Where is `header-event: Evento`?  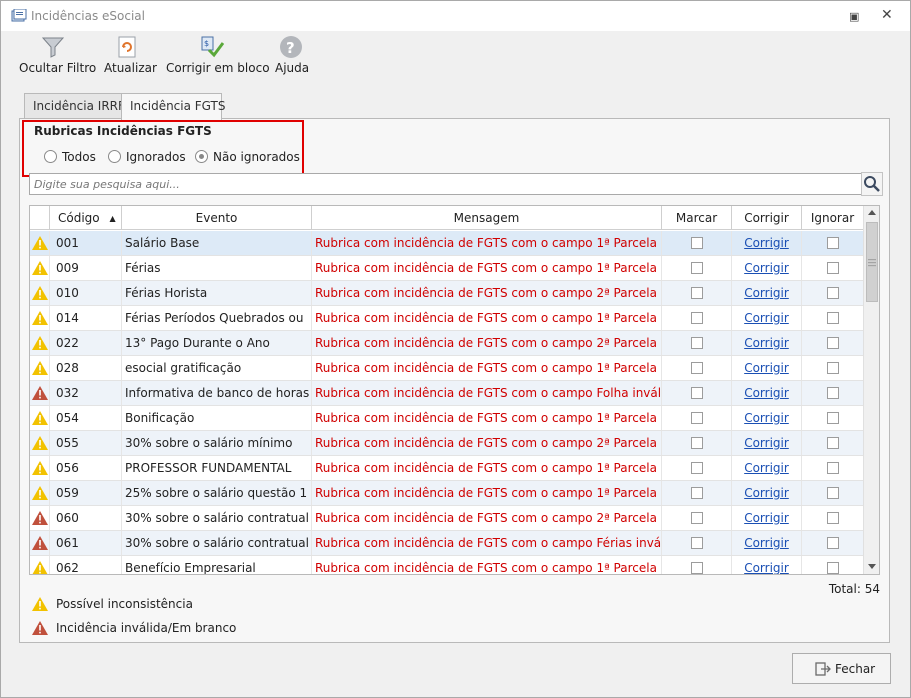 header-event: Evento is located at coordinates (217, 218).